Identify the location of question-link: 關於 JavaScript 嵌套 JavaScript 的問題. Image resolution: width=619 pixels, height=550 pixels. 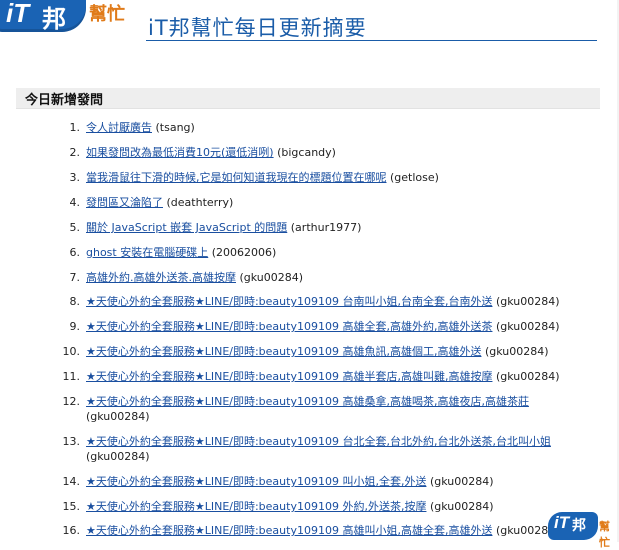
(186, 227).